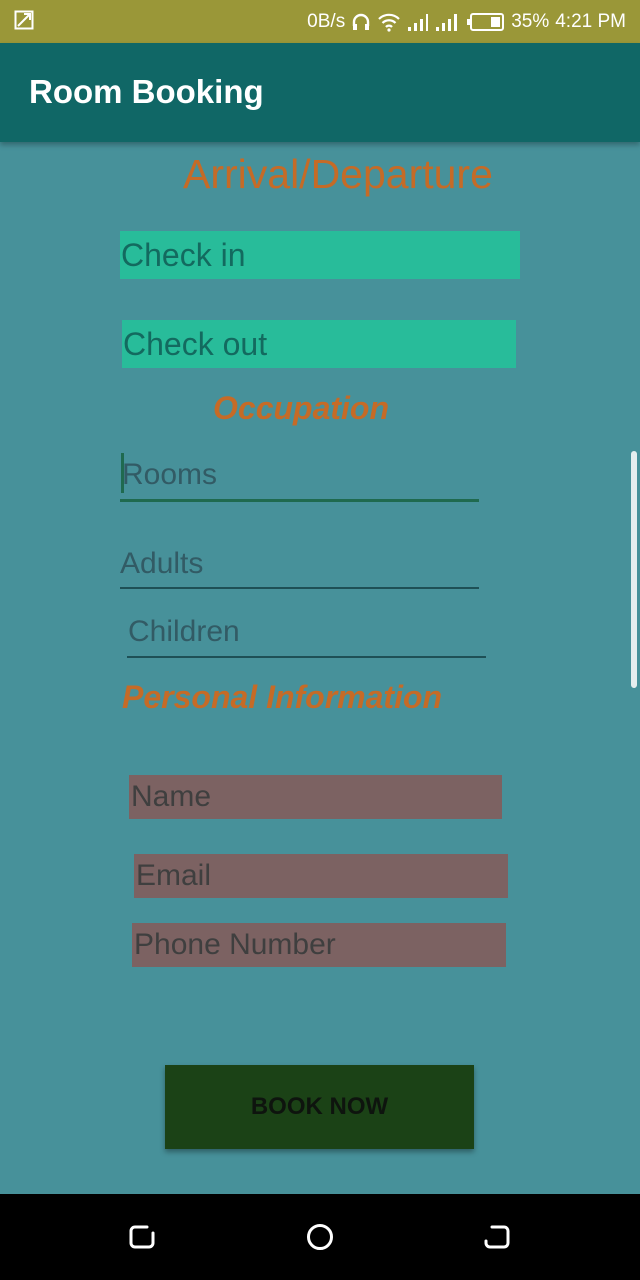 The width and height of the screenshot is (640, 1280). Describe the element at coordinates (497, 1237) in the screenshot. I see `recent-apps-icon` at that location.